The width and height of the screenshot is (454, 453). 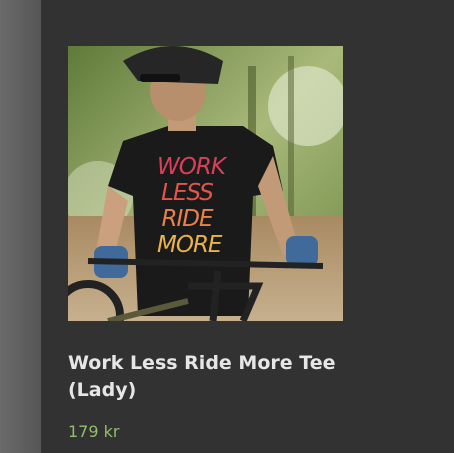 I want to click on shirt-print-line: MORE, so click(x=189, y=245).